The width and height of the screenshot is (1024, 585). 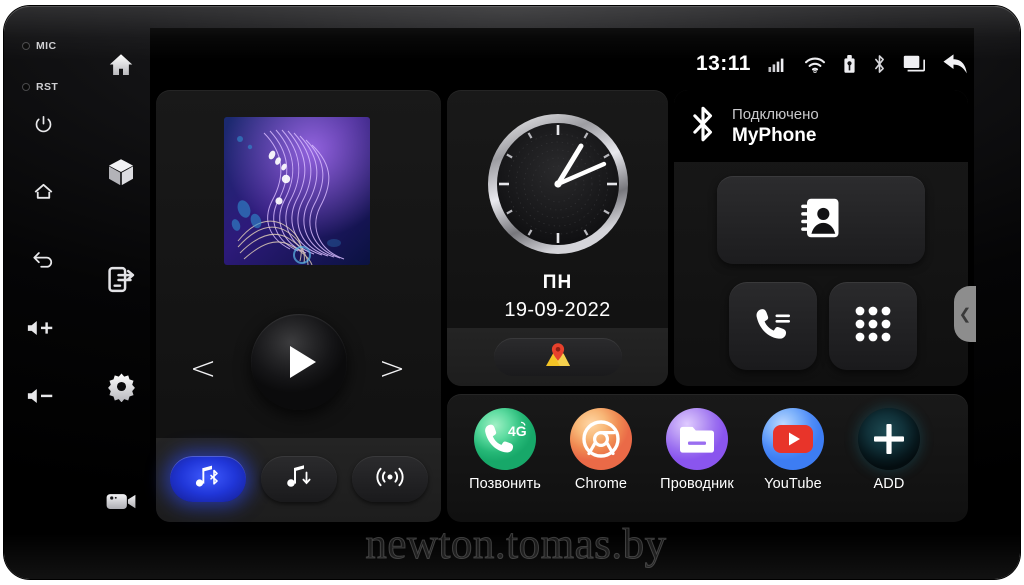 What do you see at coordinates (723, 63) in the screenshot?
I see `status-clock: 13:11` at bounding box center [723, 63].